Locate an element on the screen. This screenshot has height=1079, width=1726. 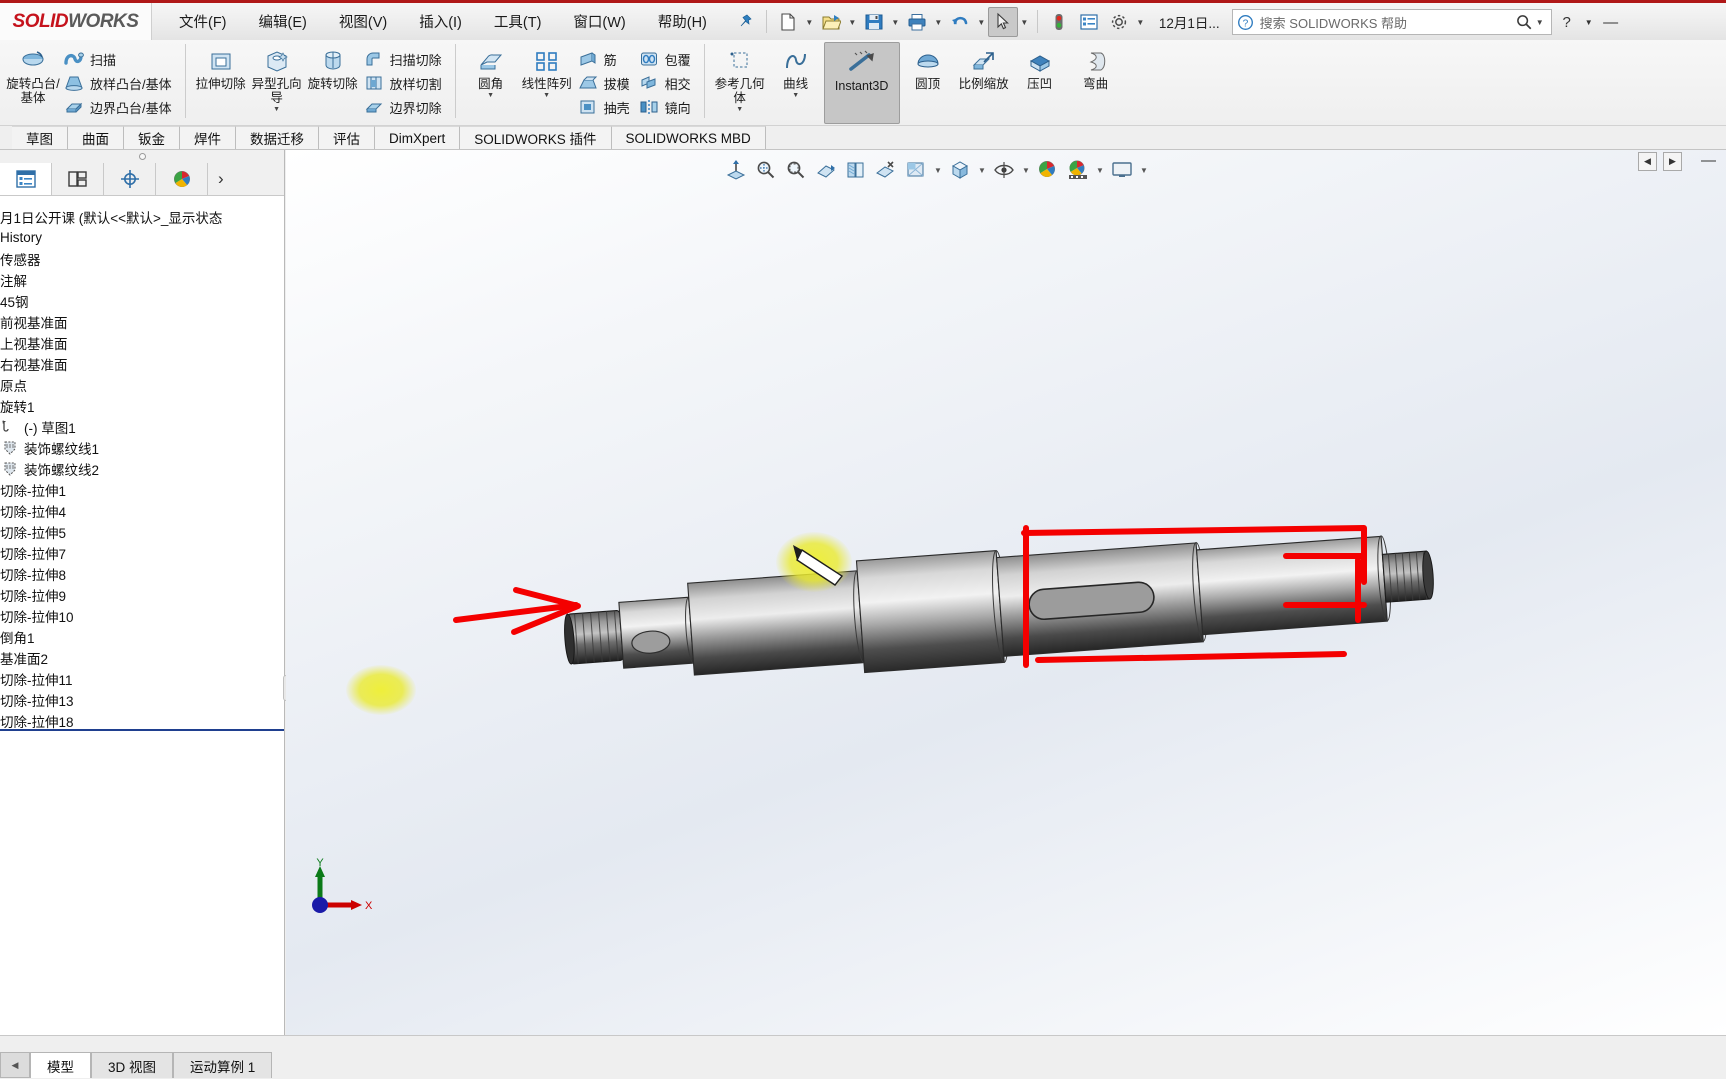
pushpin-icon is located at coordinates (745, 21).